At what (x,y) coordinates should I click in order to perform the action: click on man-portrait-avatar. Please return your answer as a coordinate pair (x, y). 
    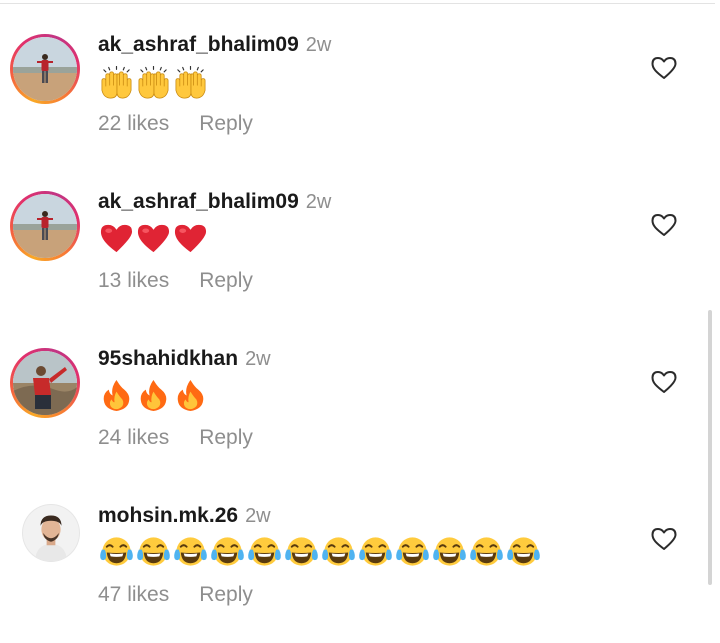
    Looking at the image, I should click on (51, 533).